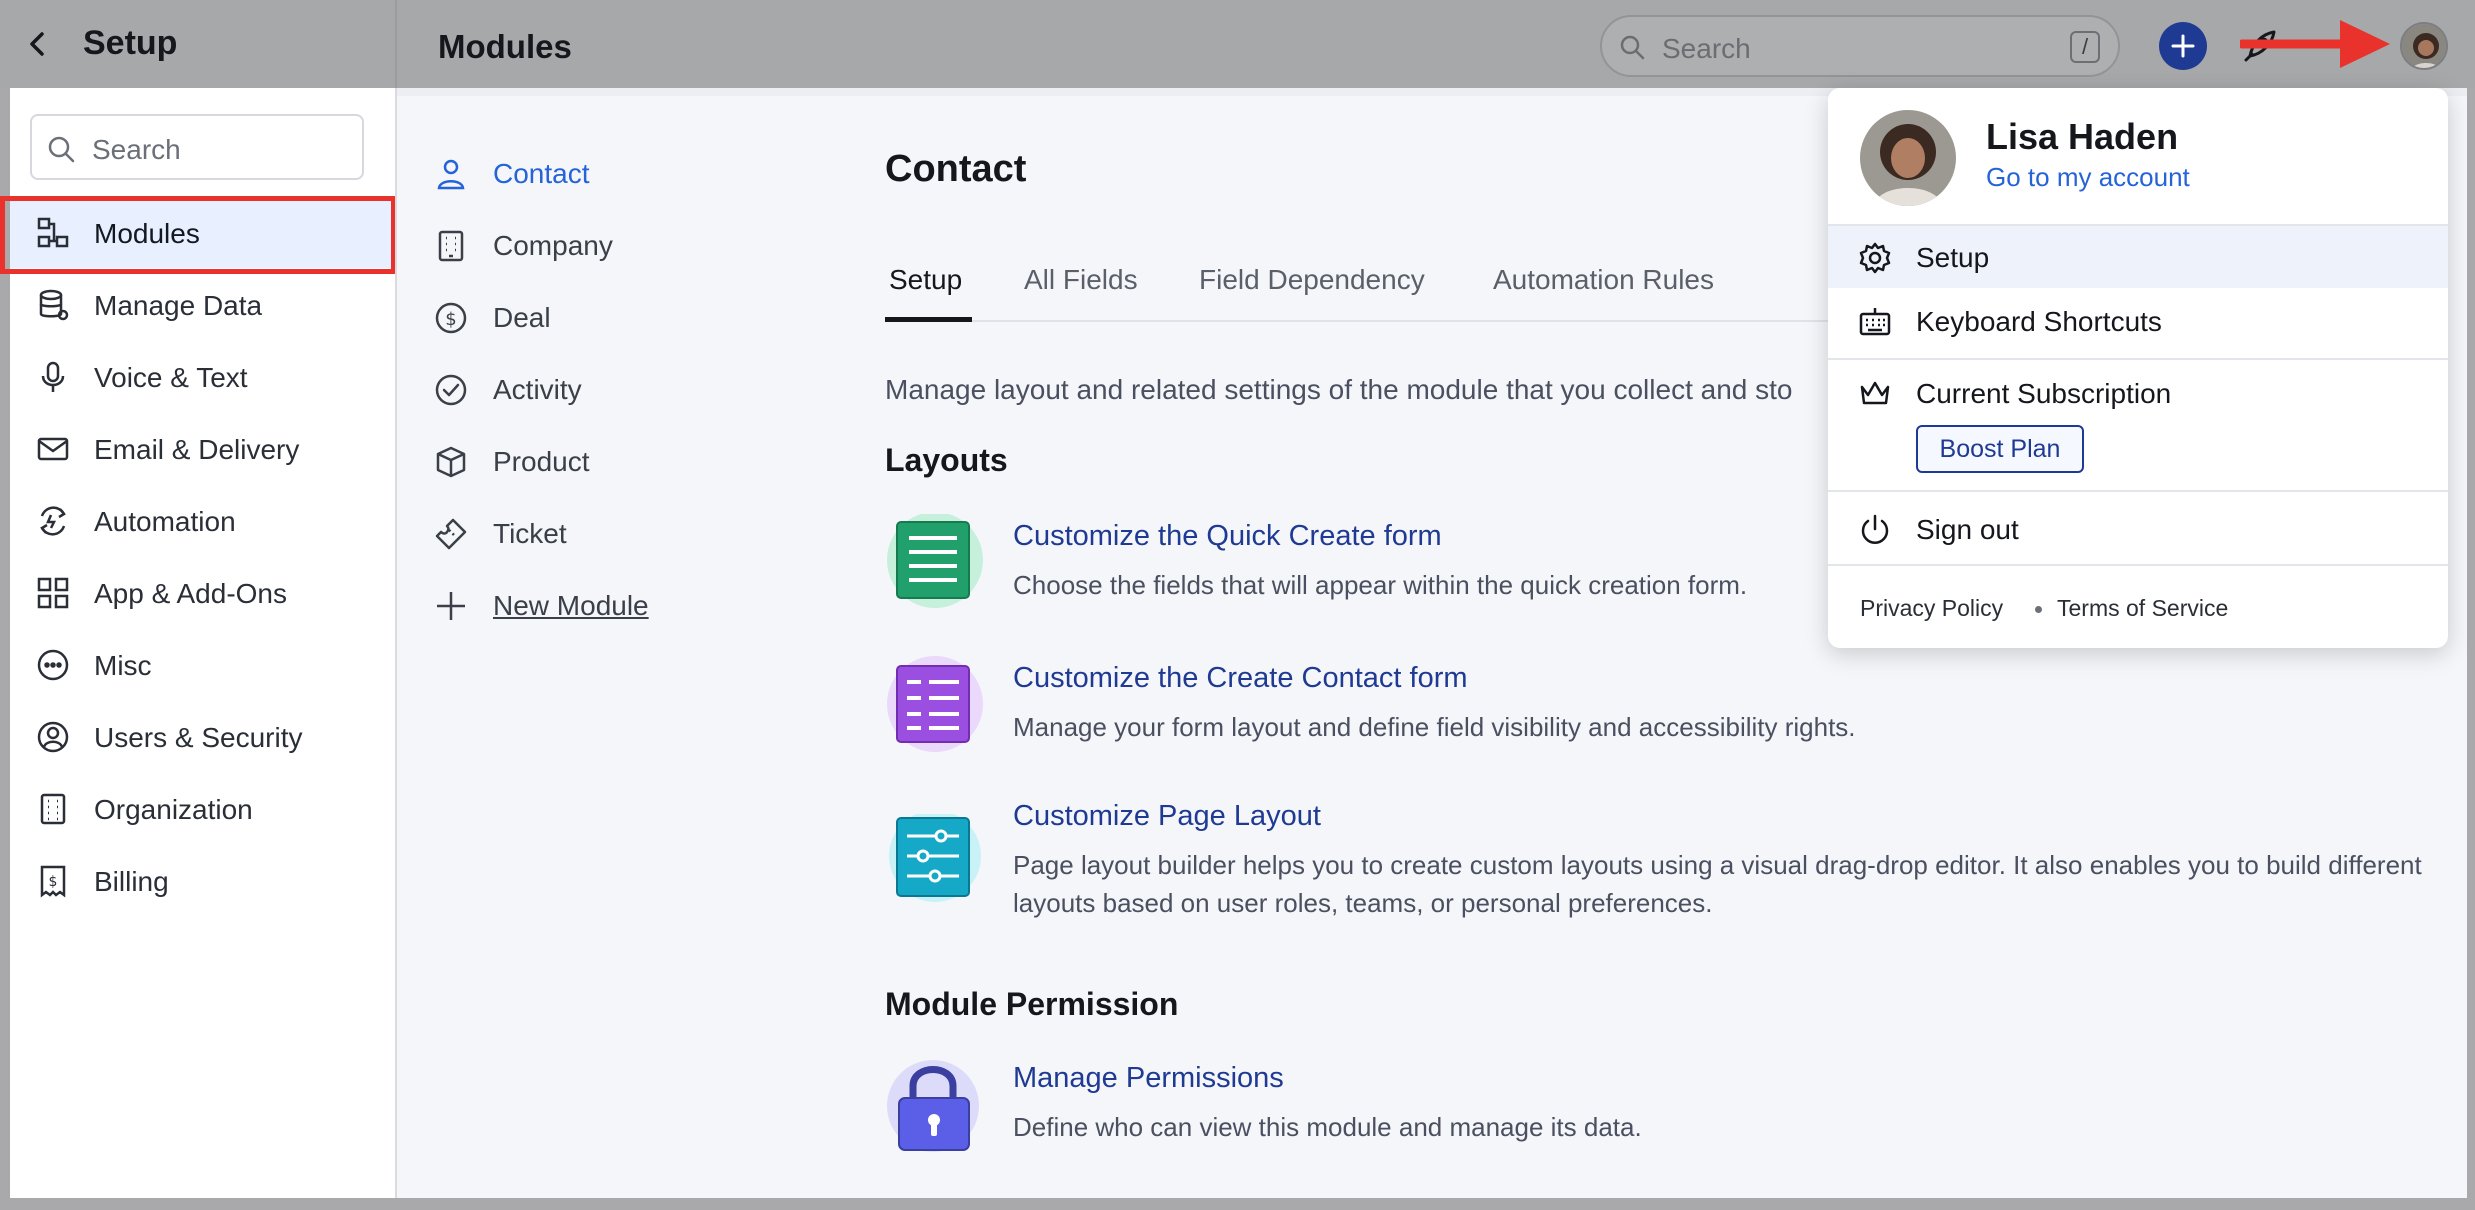 The image size is (2475, 1210). What do you see at coordinates (203, 520) in the screenshot?
I see `sidebar-item-automation: Automation` at bounding box center [203, 520].